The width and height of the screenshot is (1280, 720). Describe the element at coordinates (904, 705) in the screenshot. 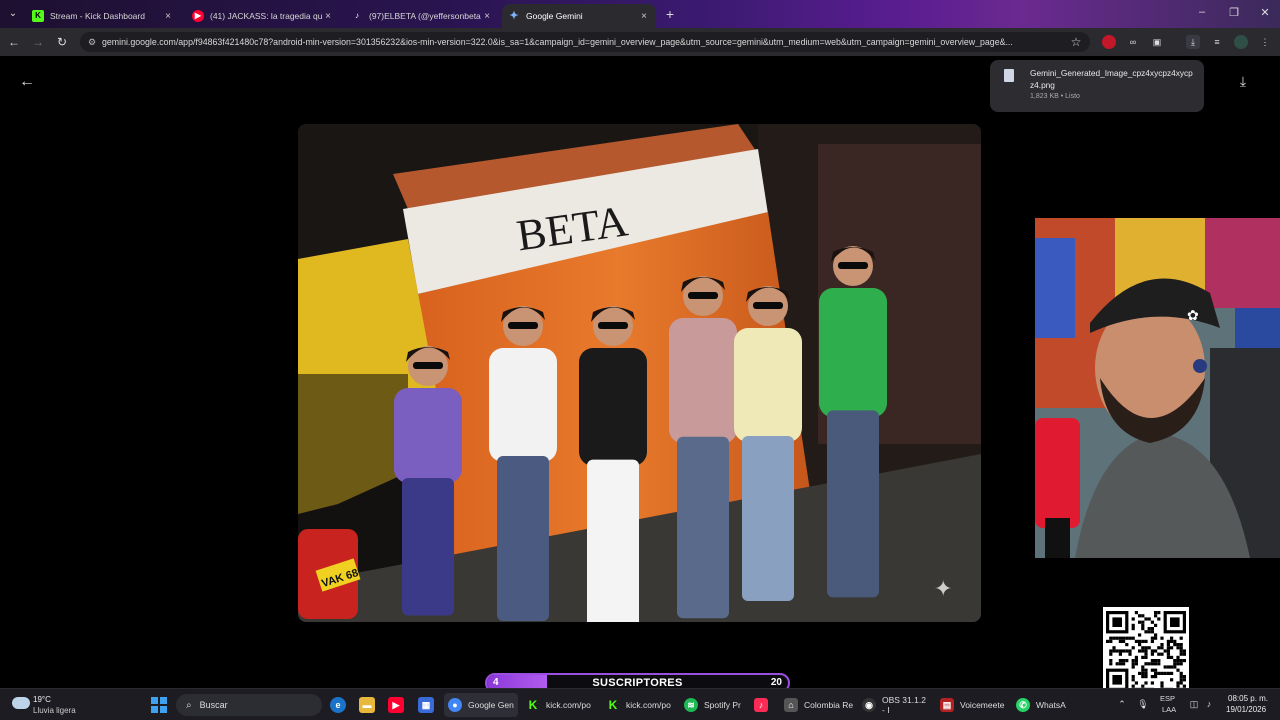

I see `taskbar-app-label: OBS 31.1.2 - I` at that location.